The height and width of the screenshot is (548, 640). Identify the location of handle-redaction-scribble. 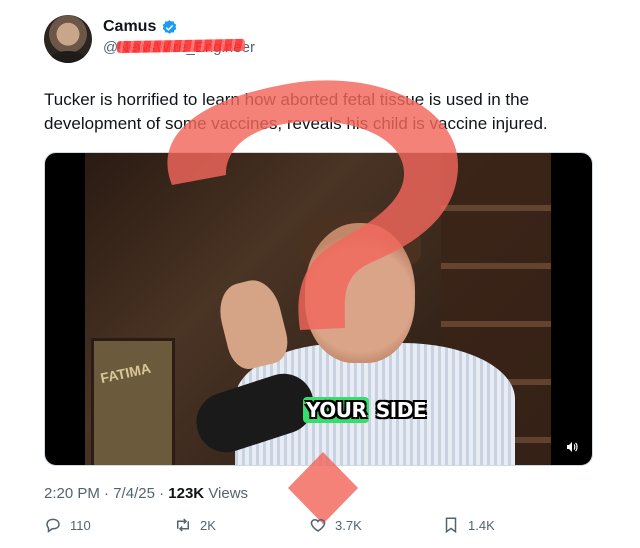
(181, 46).